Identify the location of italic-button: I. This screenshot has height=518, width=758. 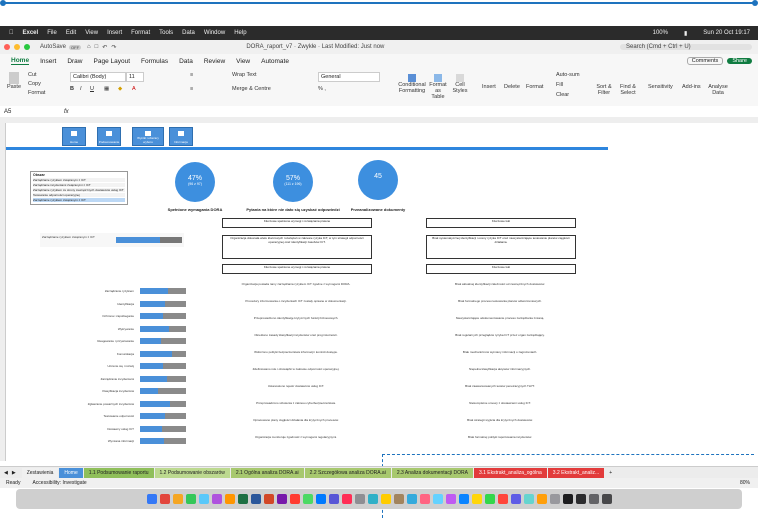
(81, 89).